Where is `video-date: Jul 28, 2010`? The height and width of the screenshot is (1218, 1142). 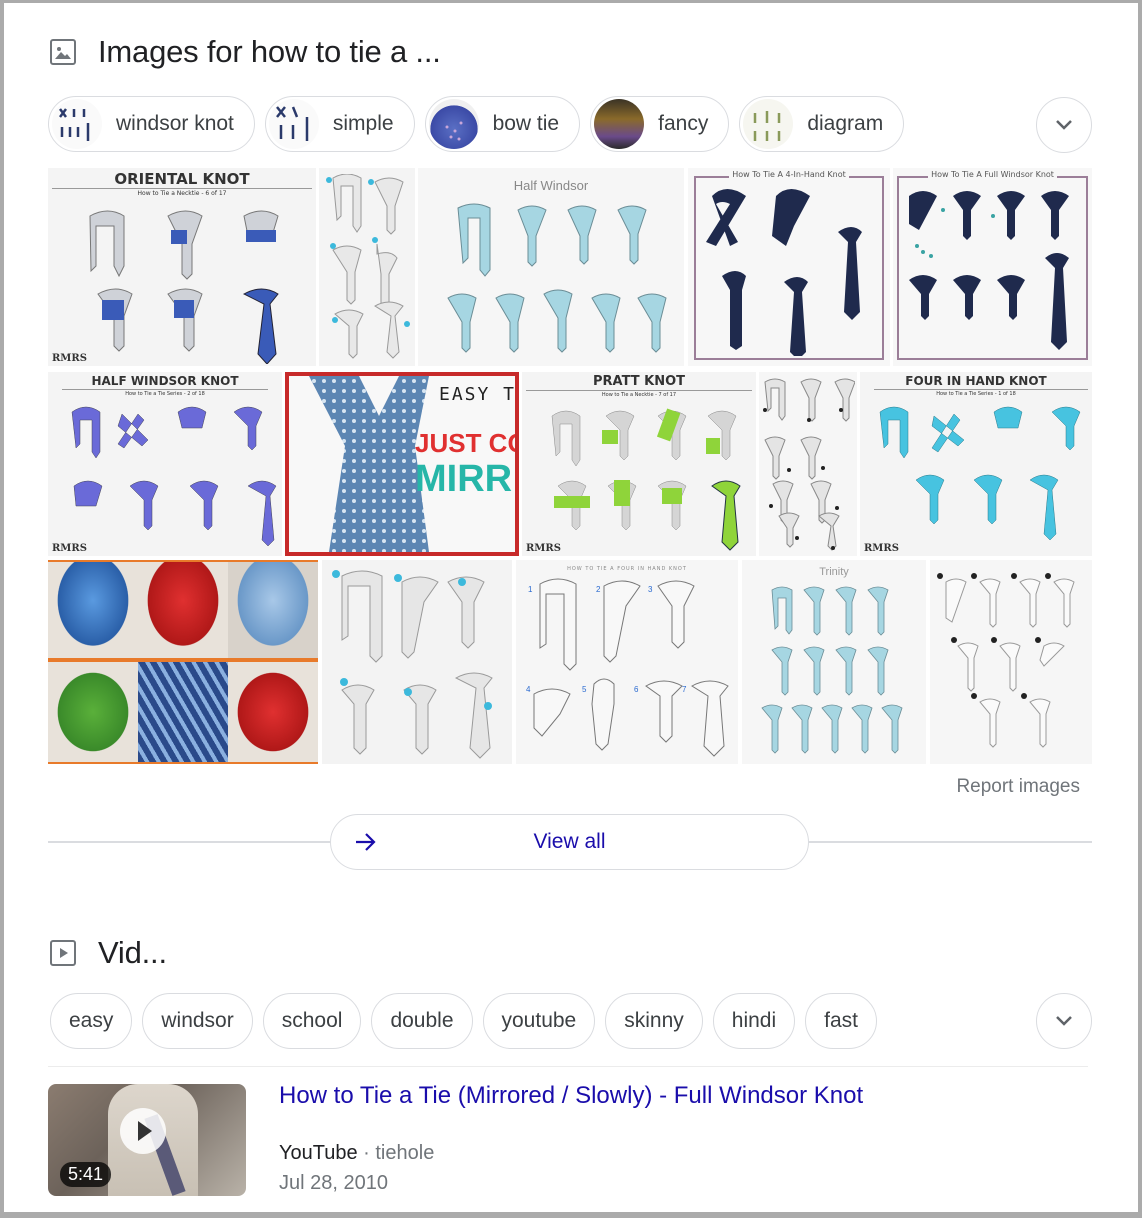 video-date: Jul 28, 2010 is located at coordinates (333, 1183).